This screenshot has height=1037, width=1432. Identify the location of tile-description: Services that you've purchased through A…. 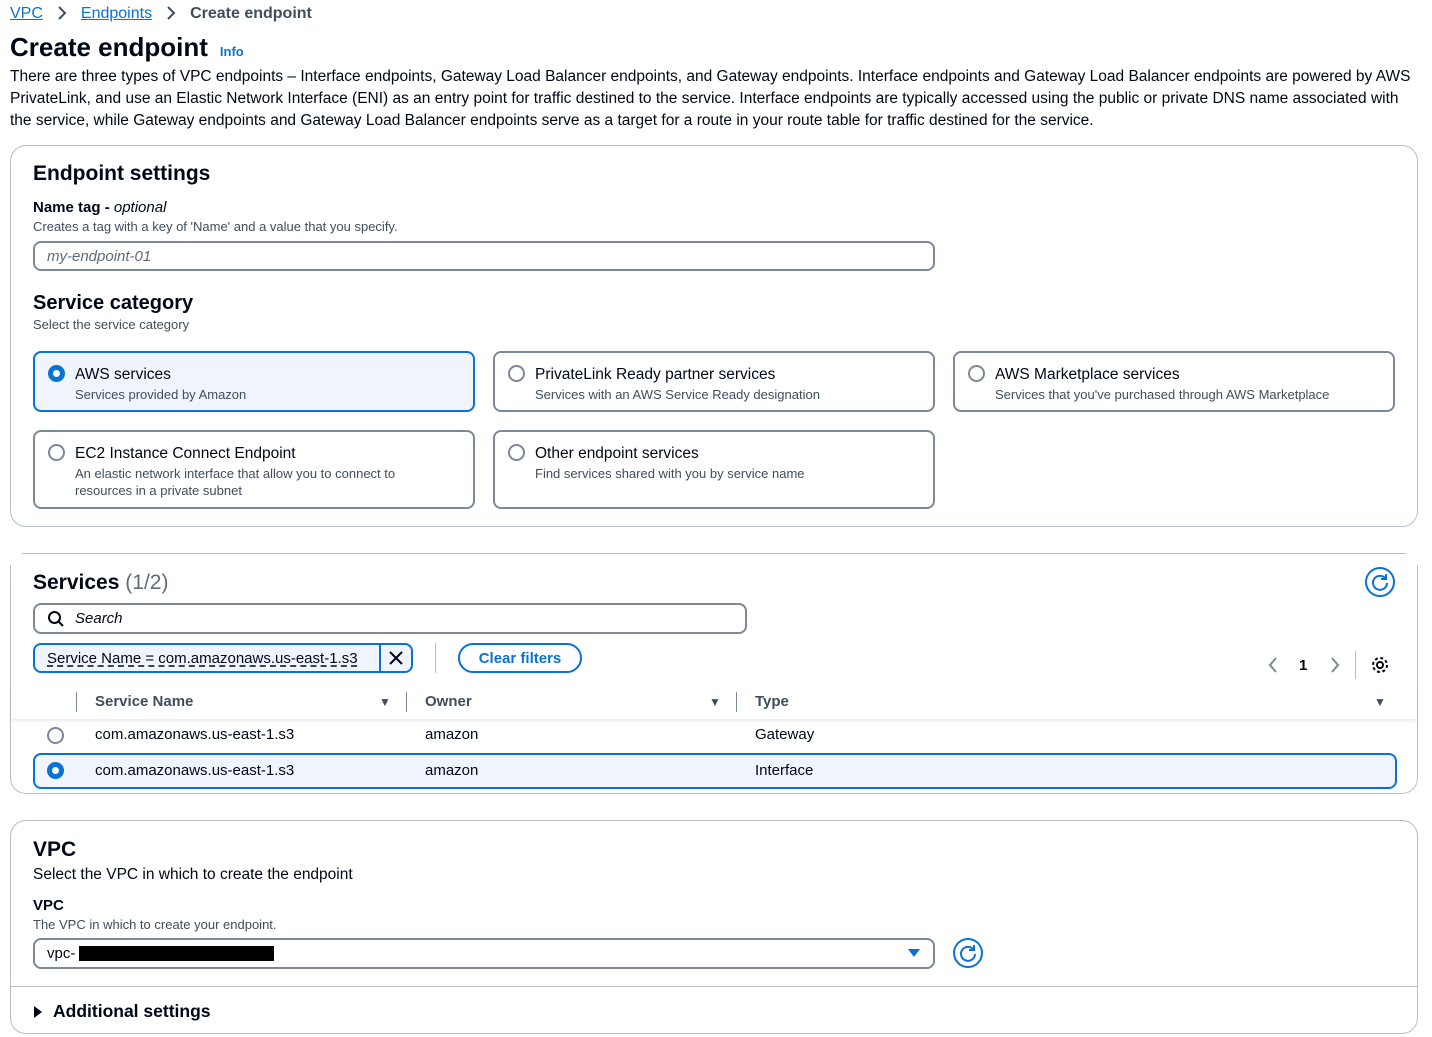
(1162, 394).